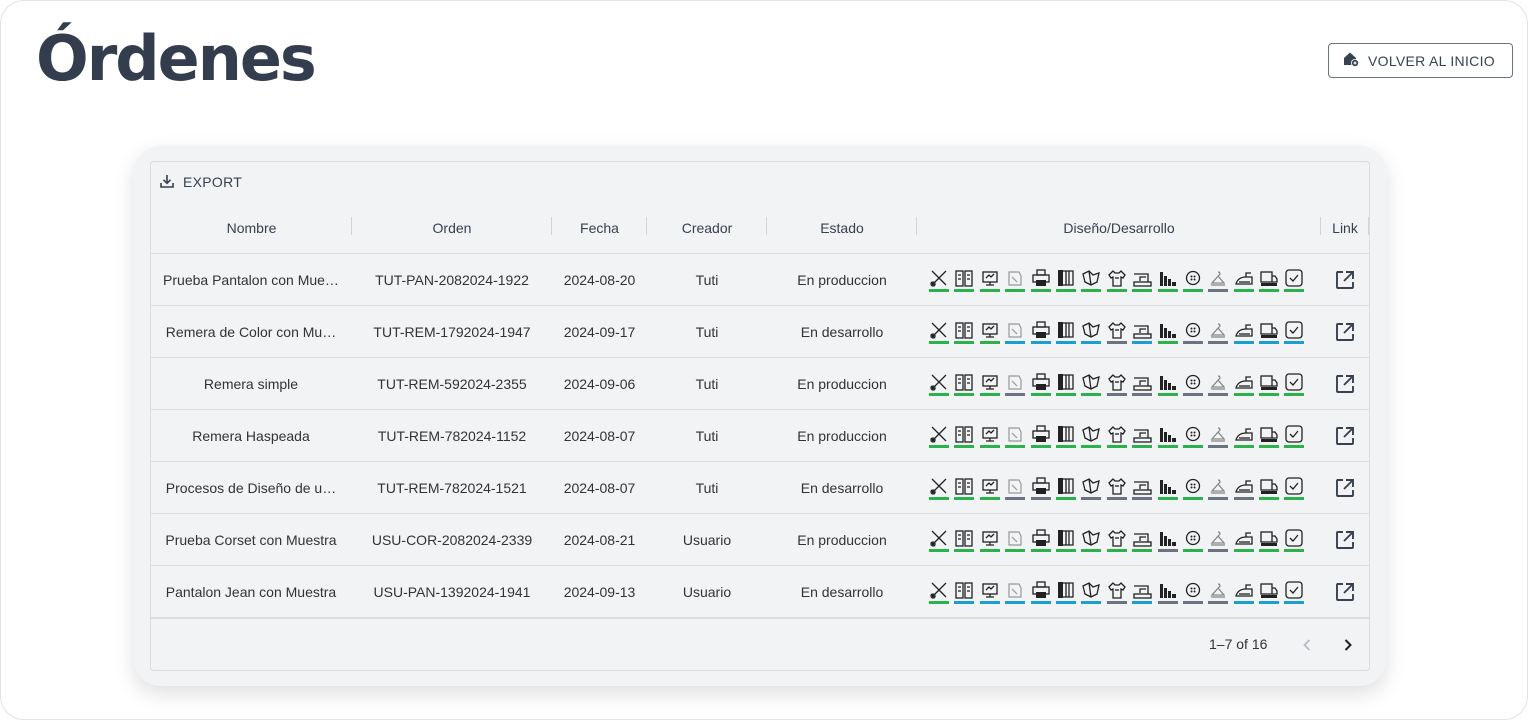 The image size is (1530, 720). Describe the element at coordinates (842, 227) in the screenshot. I see `column-header-estado: Estado` at that location.